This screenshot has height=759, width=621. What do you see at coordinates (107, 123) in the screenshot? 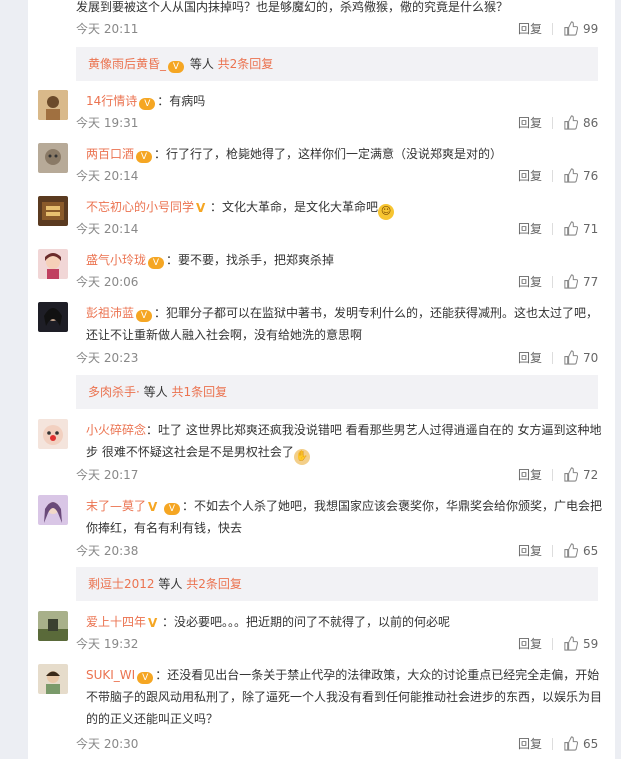
I see `comment-time: 今天 19:31` at bounding box center [107, 123].